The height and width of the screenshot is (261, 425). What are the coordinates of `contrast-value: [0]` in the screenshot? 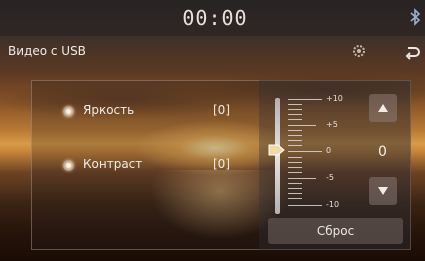 It's located at (221, 164).